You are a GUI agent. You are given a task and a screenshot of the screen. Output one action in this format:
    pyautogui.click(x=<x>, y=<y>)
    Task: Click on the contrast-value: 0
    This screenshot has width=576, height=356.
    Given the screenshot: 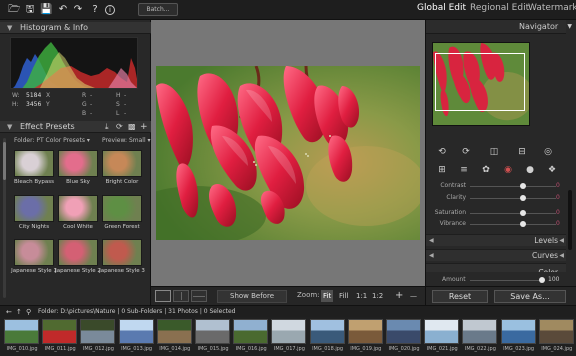 What is the action you would take?
    pyautogui.click(x=558, y=185)
    